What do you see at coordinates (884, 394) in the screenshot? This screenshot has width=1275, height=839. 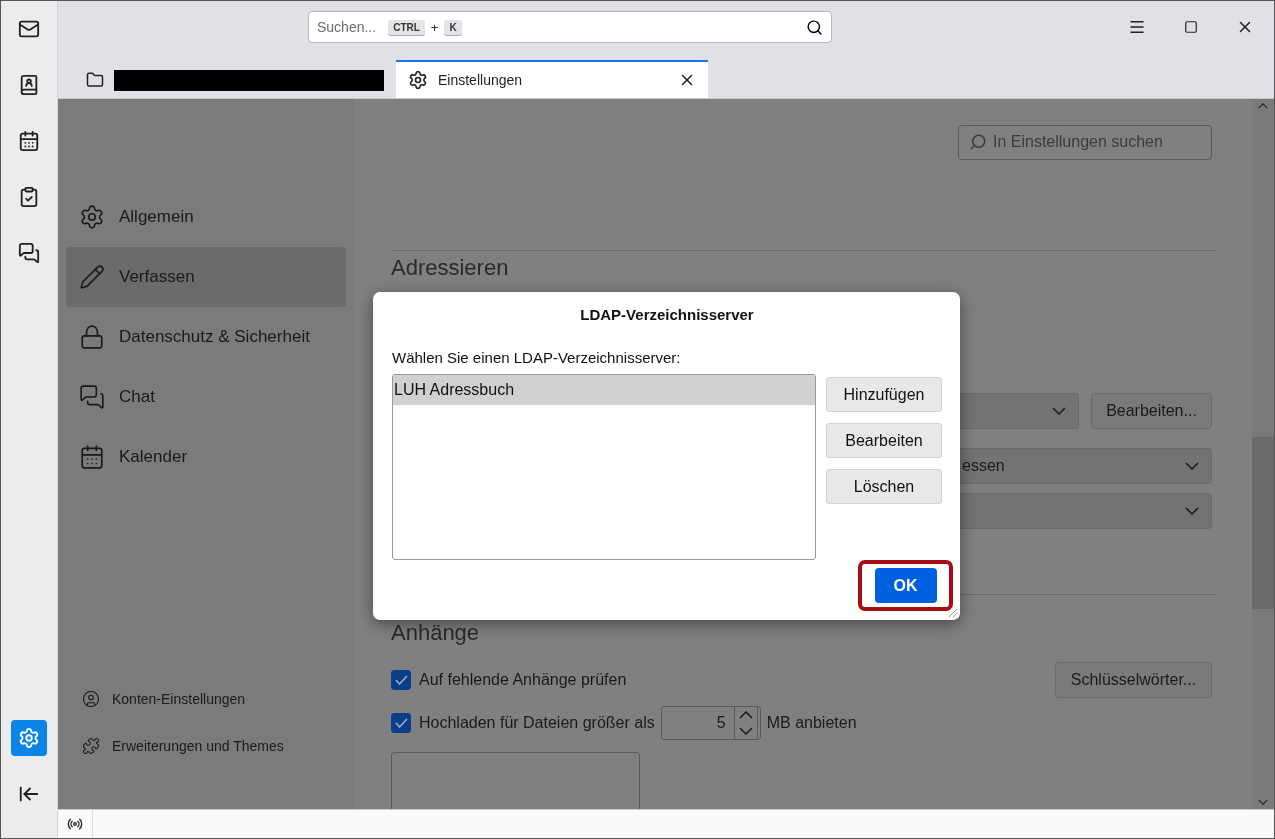 I see `dialog-button: Hinzufügen` at bounding box center [884, 394].